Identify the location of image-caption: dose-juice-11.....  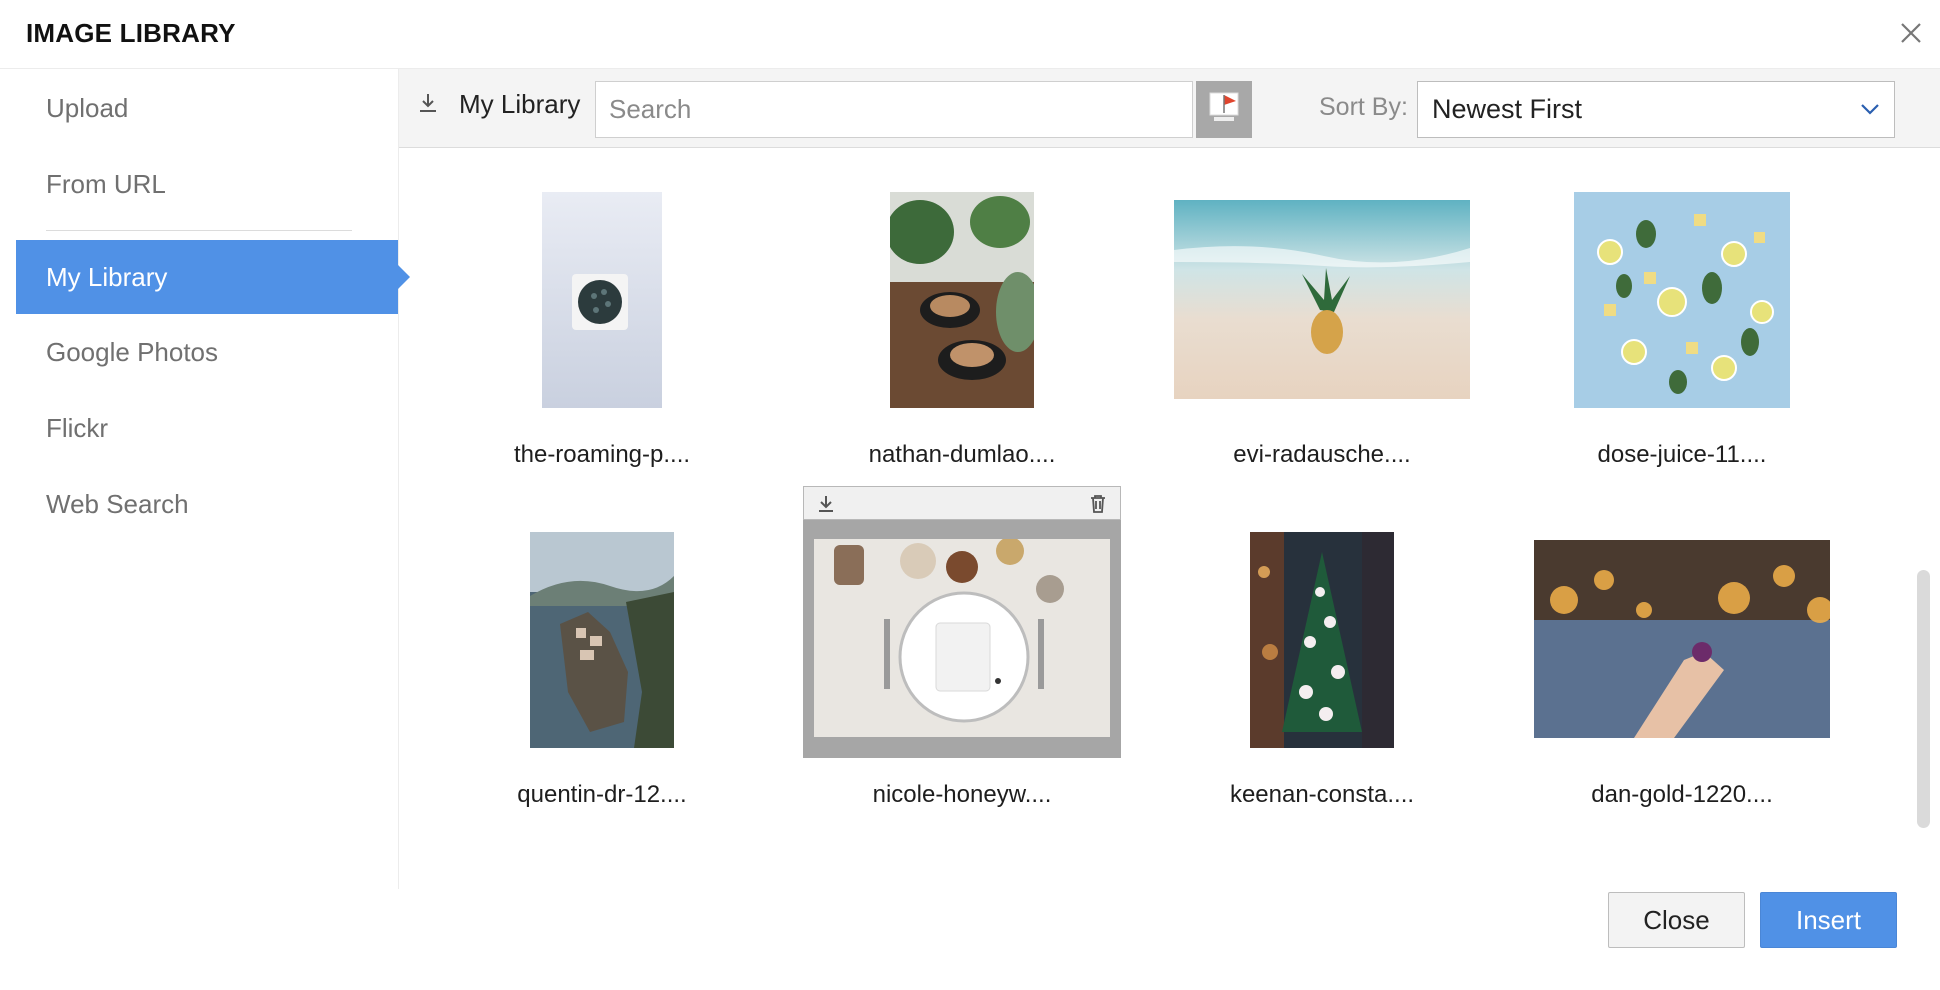
(1682, 454).